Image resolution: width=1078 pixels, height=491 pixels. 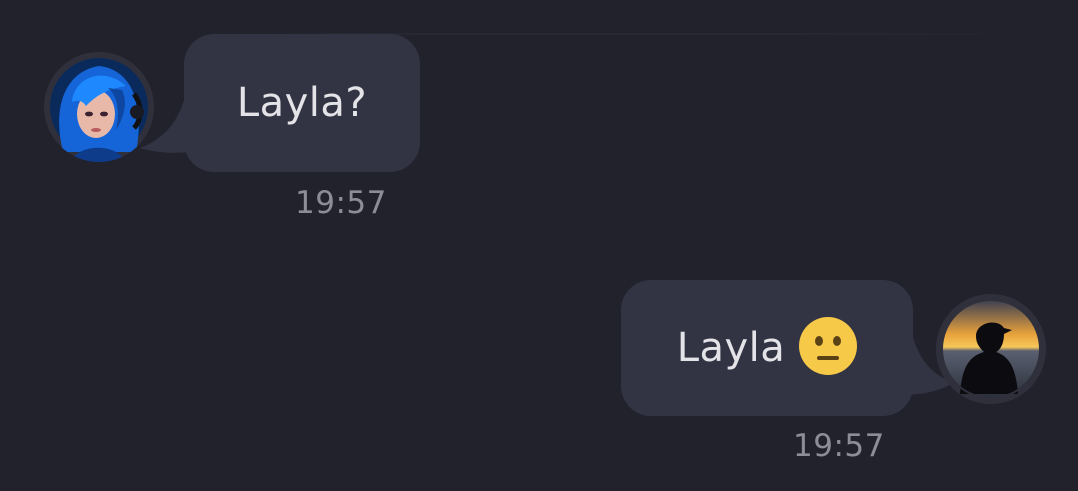 I want to click on message-text: Layla?, so click(x=302, y=103).